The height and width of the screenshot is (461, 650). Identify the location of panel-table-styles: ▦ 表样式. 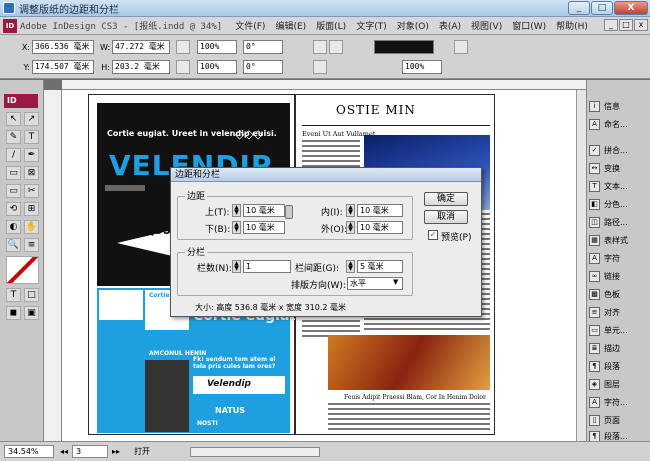
(619, 240).